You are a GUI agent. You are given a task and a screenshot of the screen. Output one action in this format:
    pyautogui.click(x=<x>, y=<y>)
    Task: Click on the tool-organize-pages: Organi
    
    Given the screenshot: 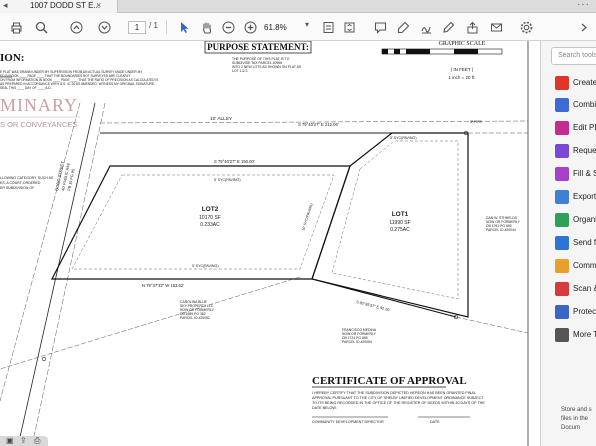 What is the action you would take?
    pyautogui.click(x=575, y=221)
    